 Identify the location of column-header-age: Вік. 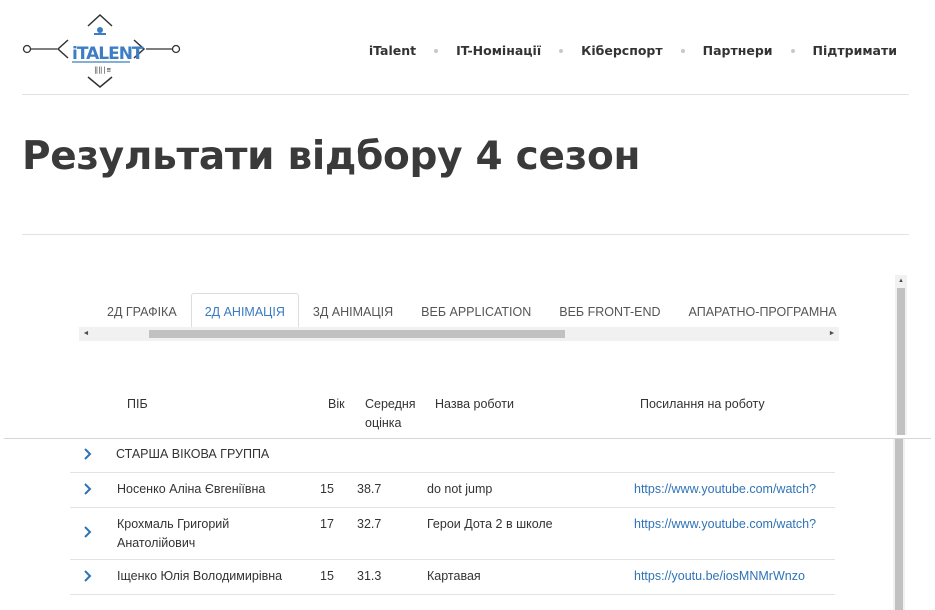
(336, 404).